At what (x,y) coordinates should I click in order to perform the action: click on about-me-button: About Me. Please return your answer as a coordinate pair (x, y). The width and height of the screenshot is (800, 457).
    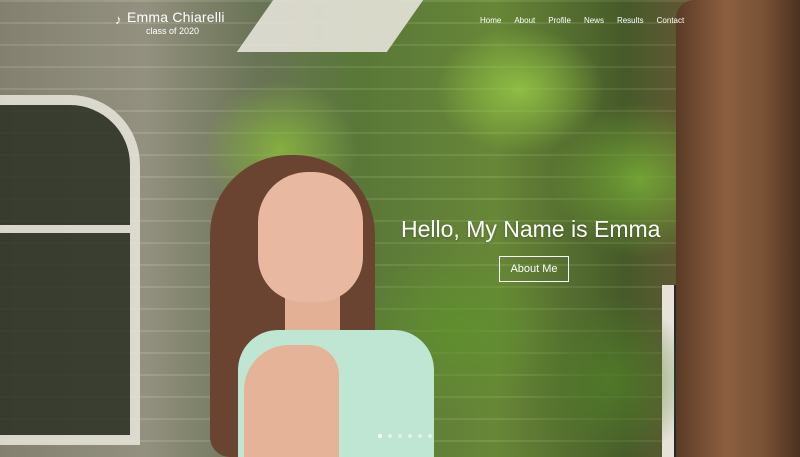
    Looking at the image, I should click on (534, 269).